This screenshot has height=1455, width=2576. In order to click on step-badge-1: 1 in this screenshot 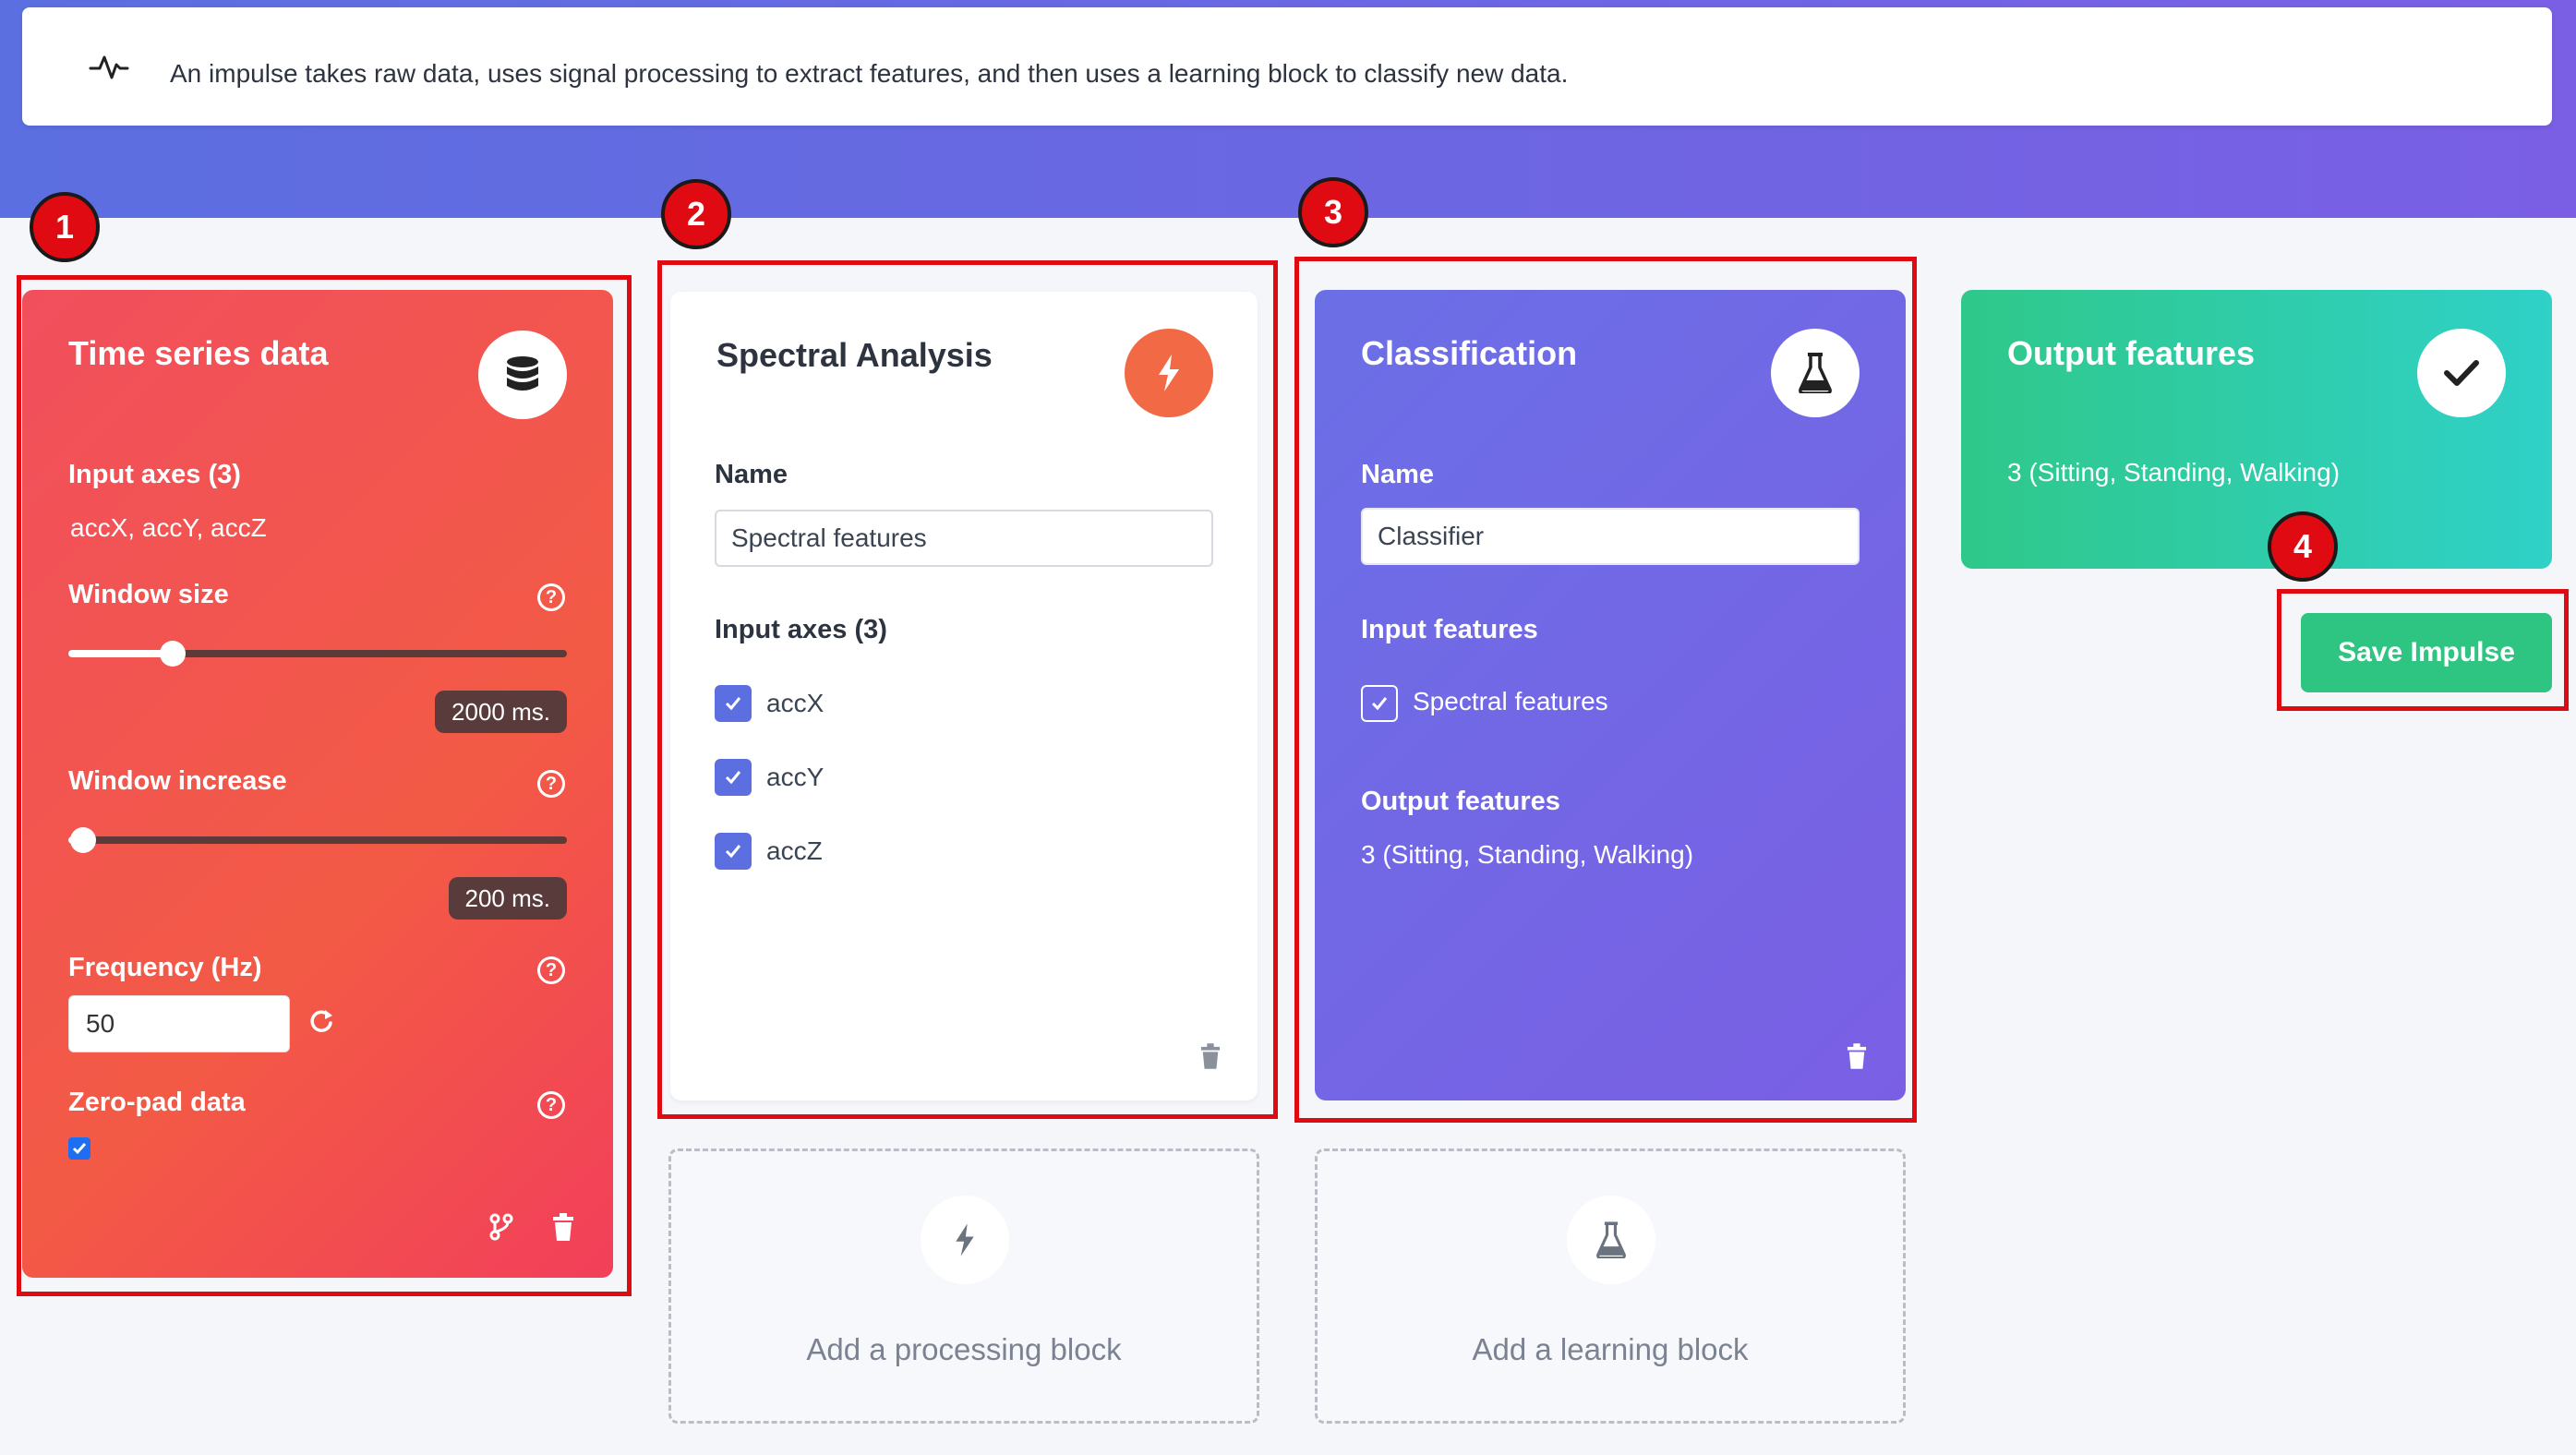, I will do `click(65, 227)`.